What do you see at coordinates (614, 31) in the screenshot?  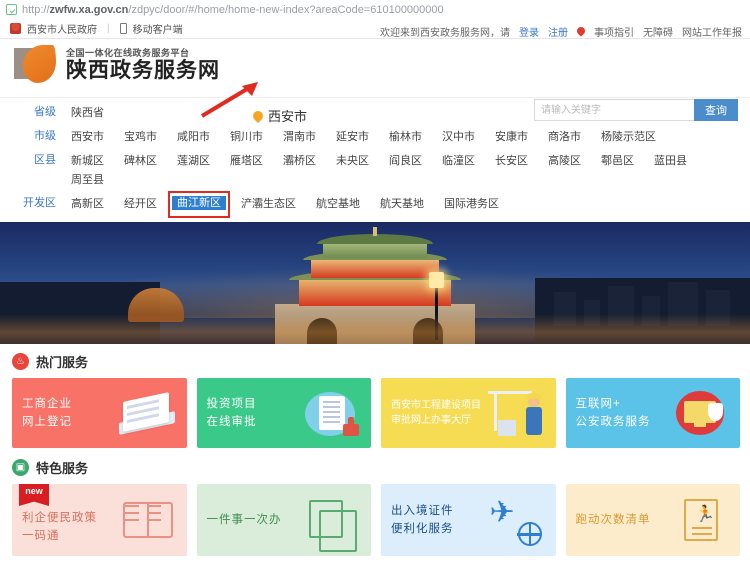 I see `item-guide-link: 事项指引` at bounding box center [614, 31].